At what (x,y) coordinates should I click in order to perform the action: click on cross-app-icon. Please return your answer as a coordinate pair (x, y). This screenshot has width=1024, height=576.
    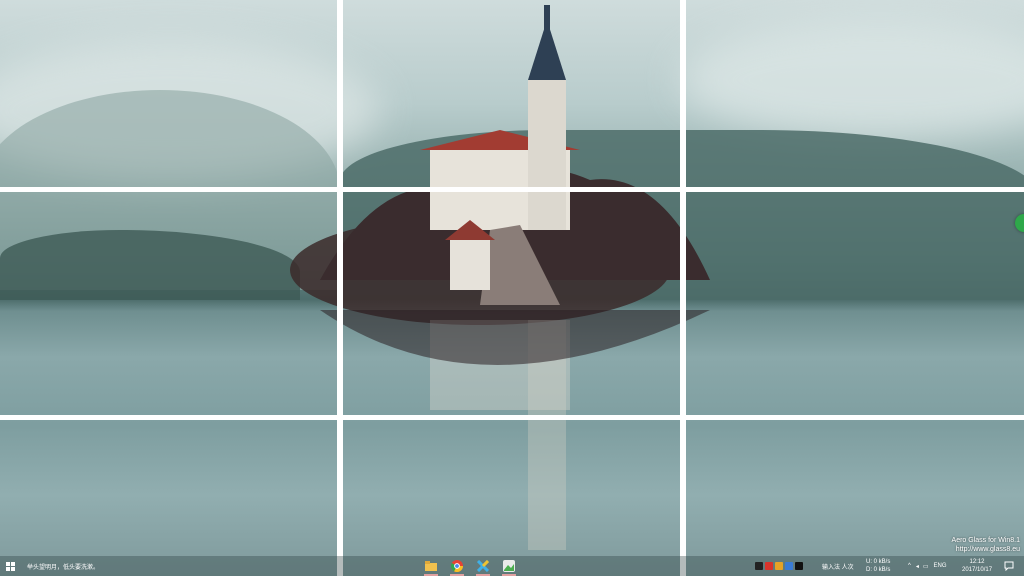
    Looking at the image, I should click on (483, 567).